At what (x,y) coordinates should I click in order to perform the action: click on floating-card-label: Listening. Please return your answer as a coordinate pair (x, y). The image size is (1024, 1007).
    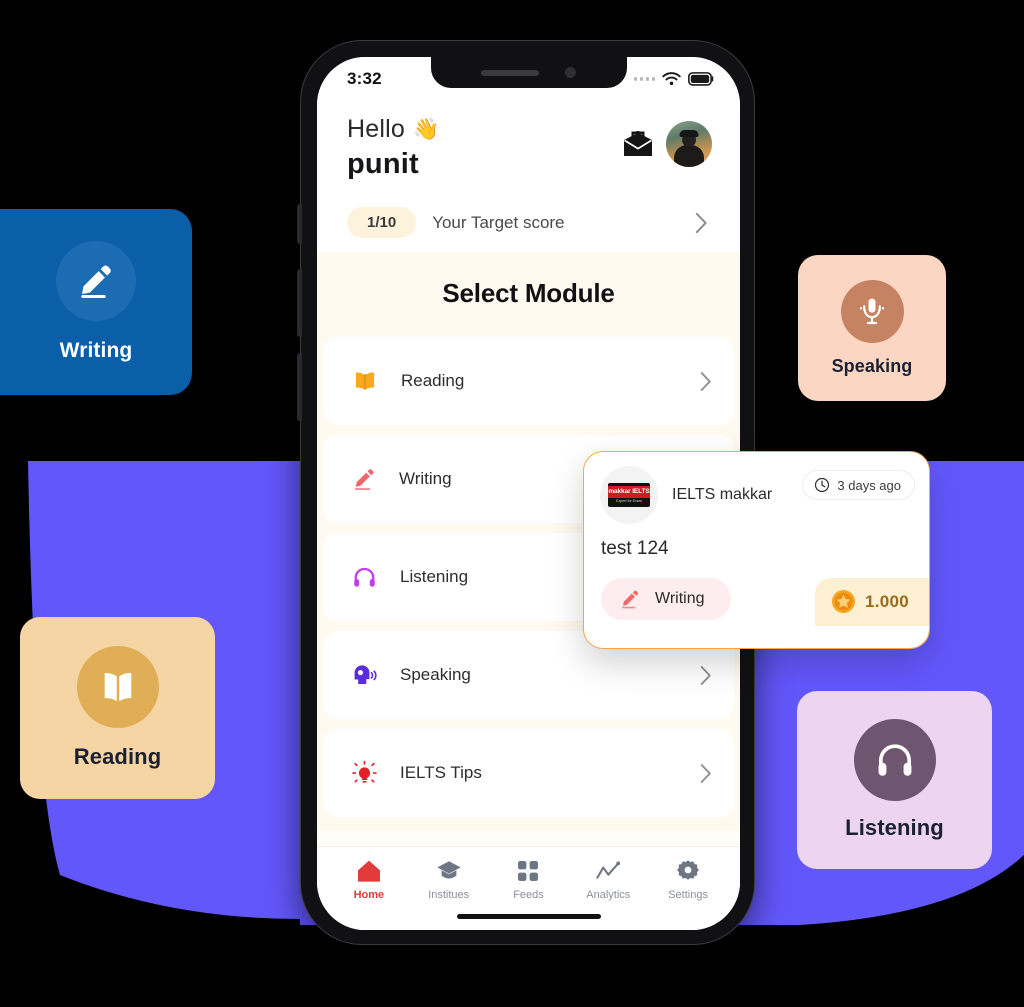
    Looking at the image, I should click on (894, 827).